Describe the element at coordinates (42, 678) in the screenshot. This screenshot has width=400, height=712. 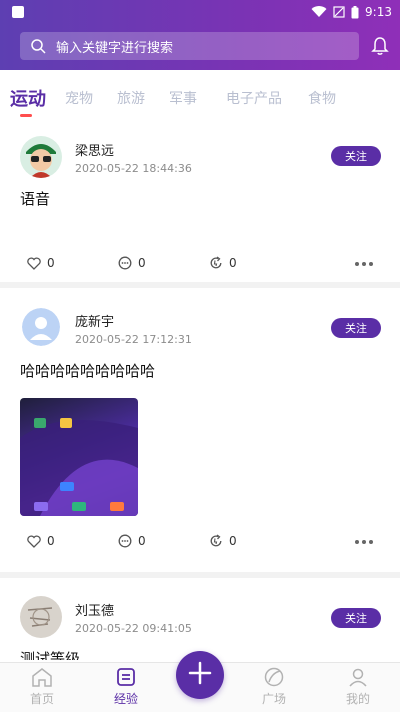
I see `home-icon` at that location.